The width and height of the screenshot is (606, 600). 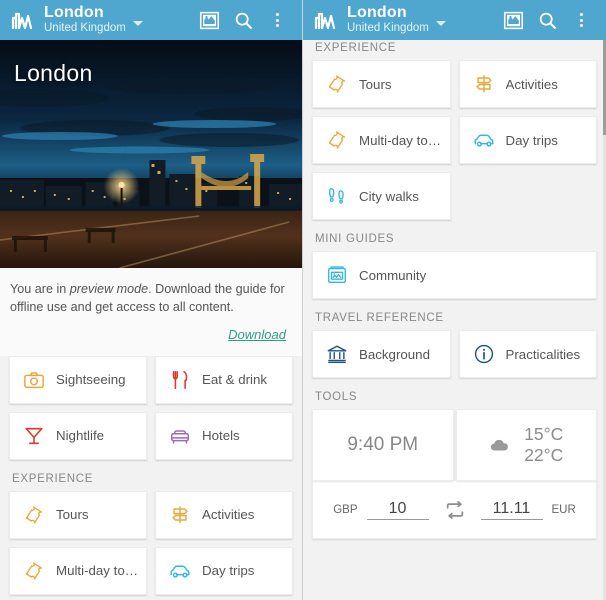 I want to click on cocktail-icon, so click(x=34, y=436).